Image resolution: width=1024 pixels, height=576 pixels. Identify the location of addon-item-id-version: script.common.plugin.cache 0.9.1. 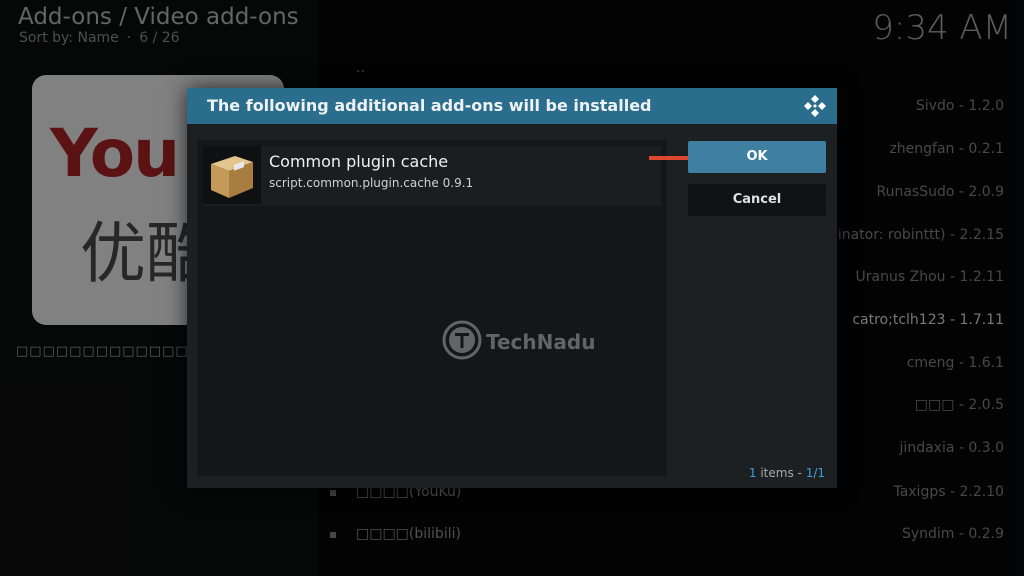
(371, 183).